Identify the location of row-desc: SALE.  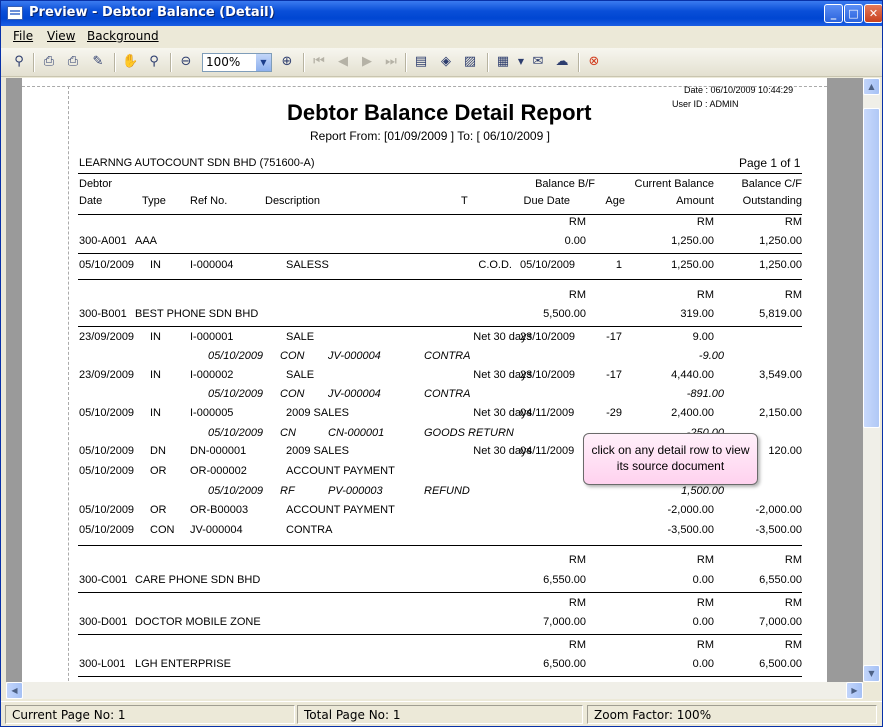
(300, 337).